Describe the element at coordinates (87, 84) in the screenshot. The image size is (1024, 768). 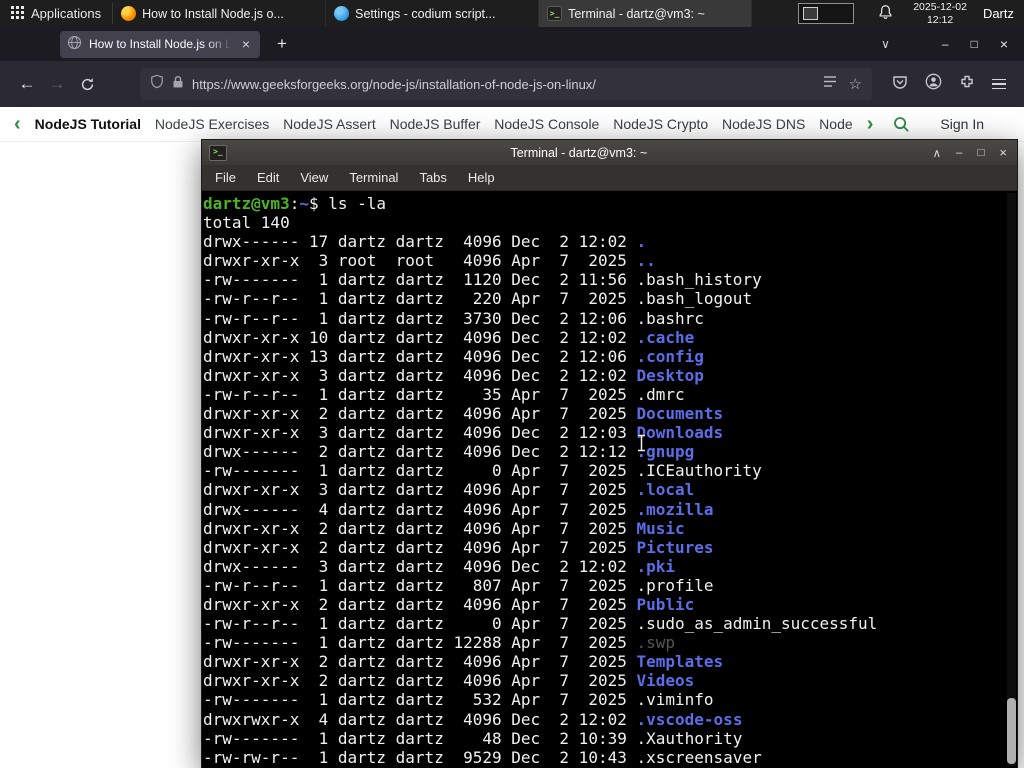
I see `reload-button` at that location.